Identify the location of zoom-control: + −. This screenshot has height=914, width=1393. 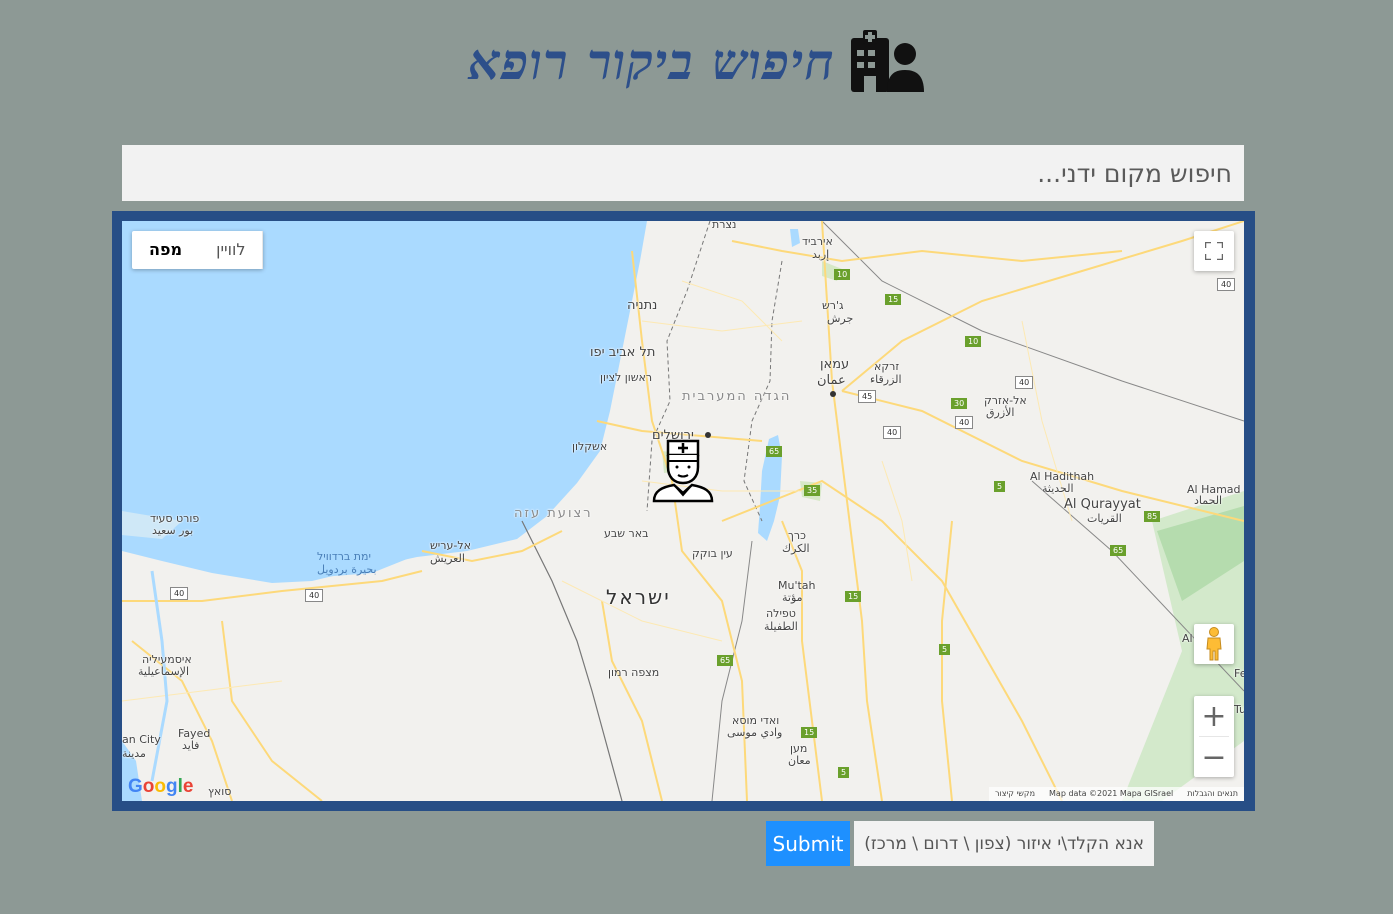
(1214, 736).